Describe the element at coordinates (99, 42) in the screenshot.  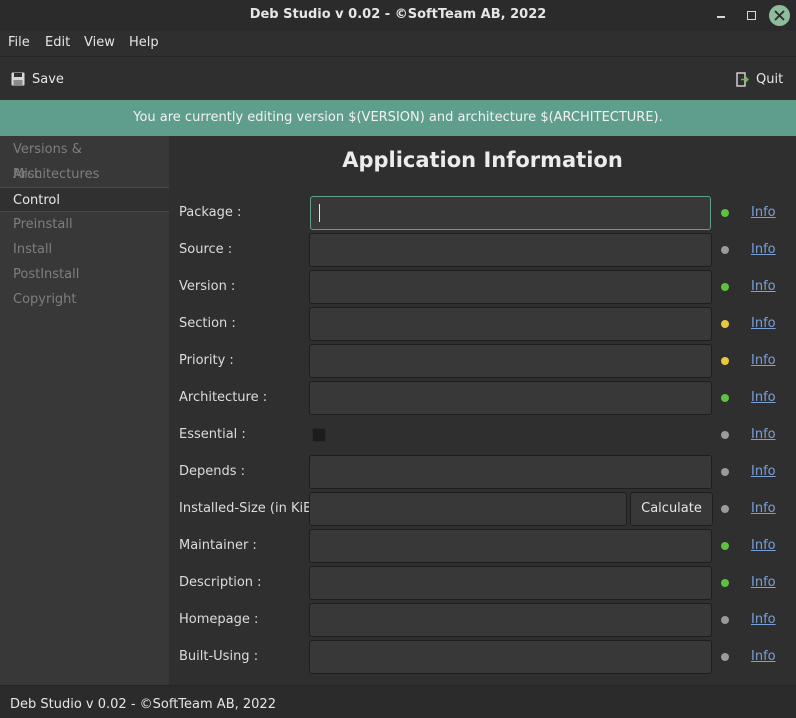
I see `menu-view: View` at that location.